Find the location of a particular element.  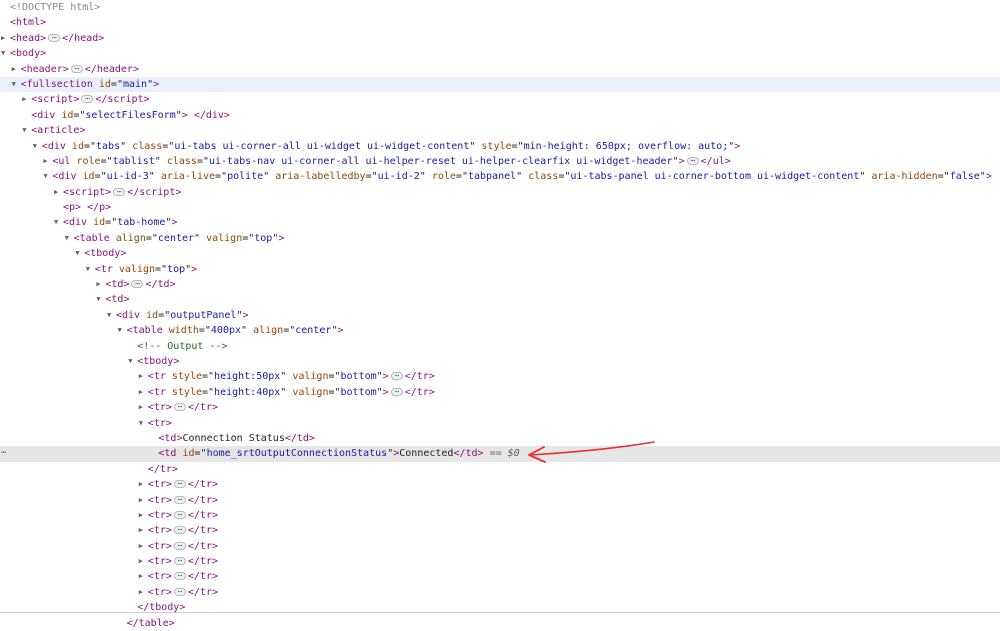

dom-node-line: ▶ <header> ⋯ </header> is located at coordinates (500, 69).